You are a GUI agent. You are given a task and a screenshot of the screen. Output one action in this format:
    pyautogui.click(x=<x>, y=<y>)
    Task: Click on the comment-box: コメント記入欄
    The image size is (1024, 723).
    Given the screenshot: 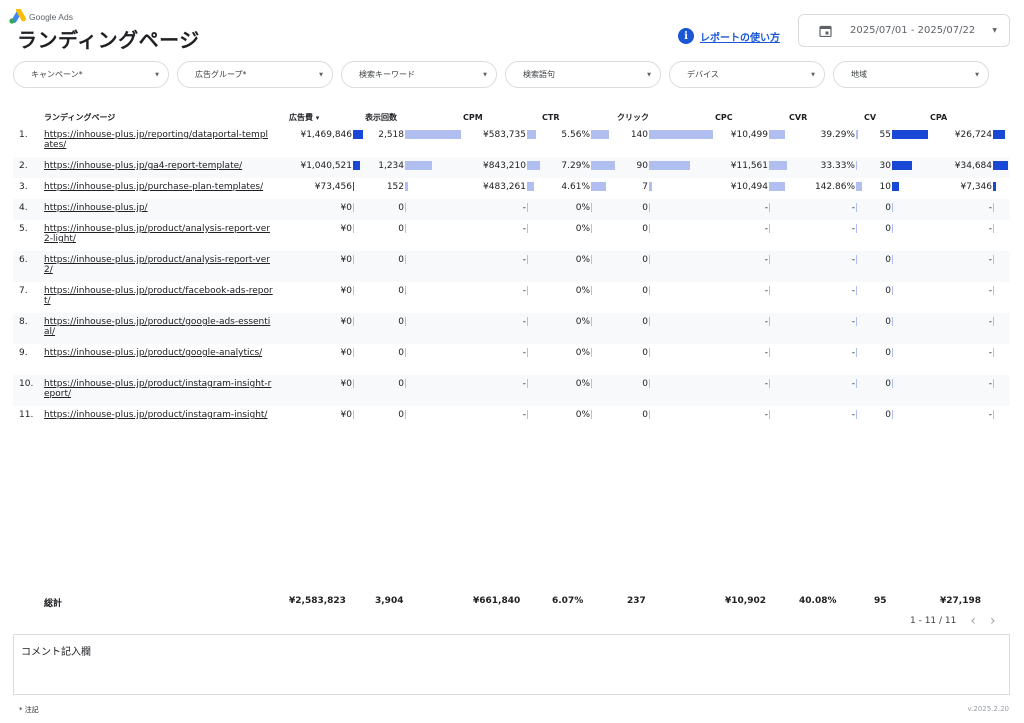 What is the action you would take?
    pyautogui.click(x=511, y=664)
    